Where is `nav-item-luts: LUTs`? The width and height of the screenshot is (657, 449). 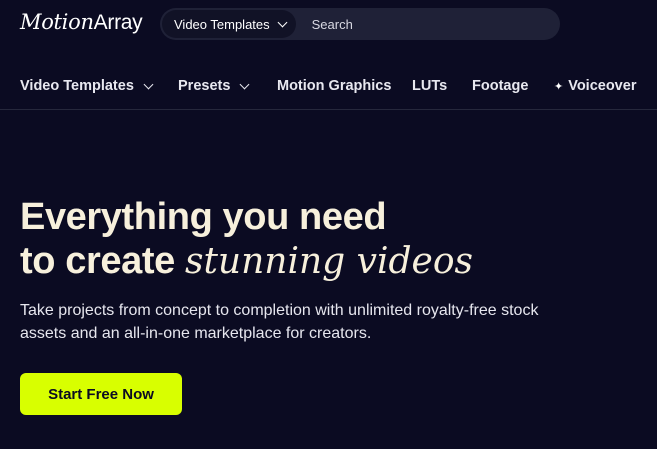 nav-item-luts: LUTs is located at coordinates (429, 86).